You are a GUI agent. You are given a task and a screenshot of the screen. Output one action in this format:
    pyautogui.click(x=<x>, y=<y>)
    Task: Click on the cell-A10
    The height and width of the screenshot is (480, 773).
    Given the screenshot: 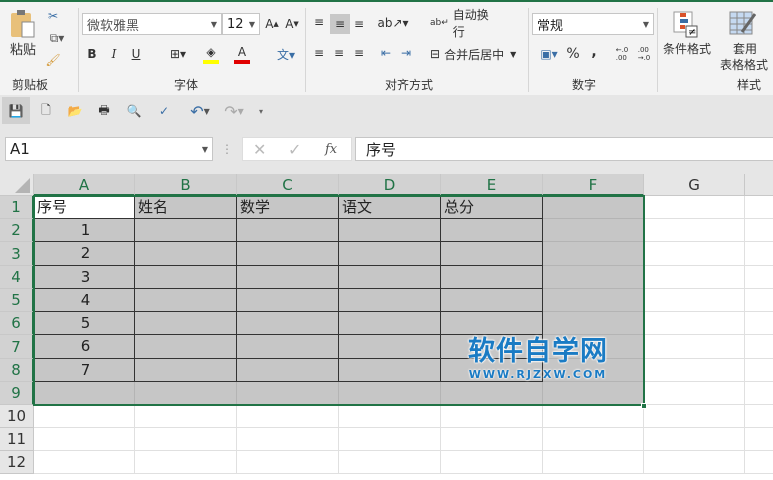 What is the action you would take?
    pyautogui.click(x=84, y=416)
    